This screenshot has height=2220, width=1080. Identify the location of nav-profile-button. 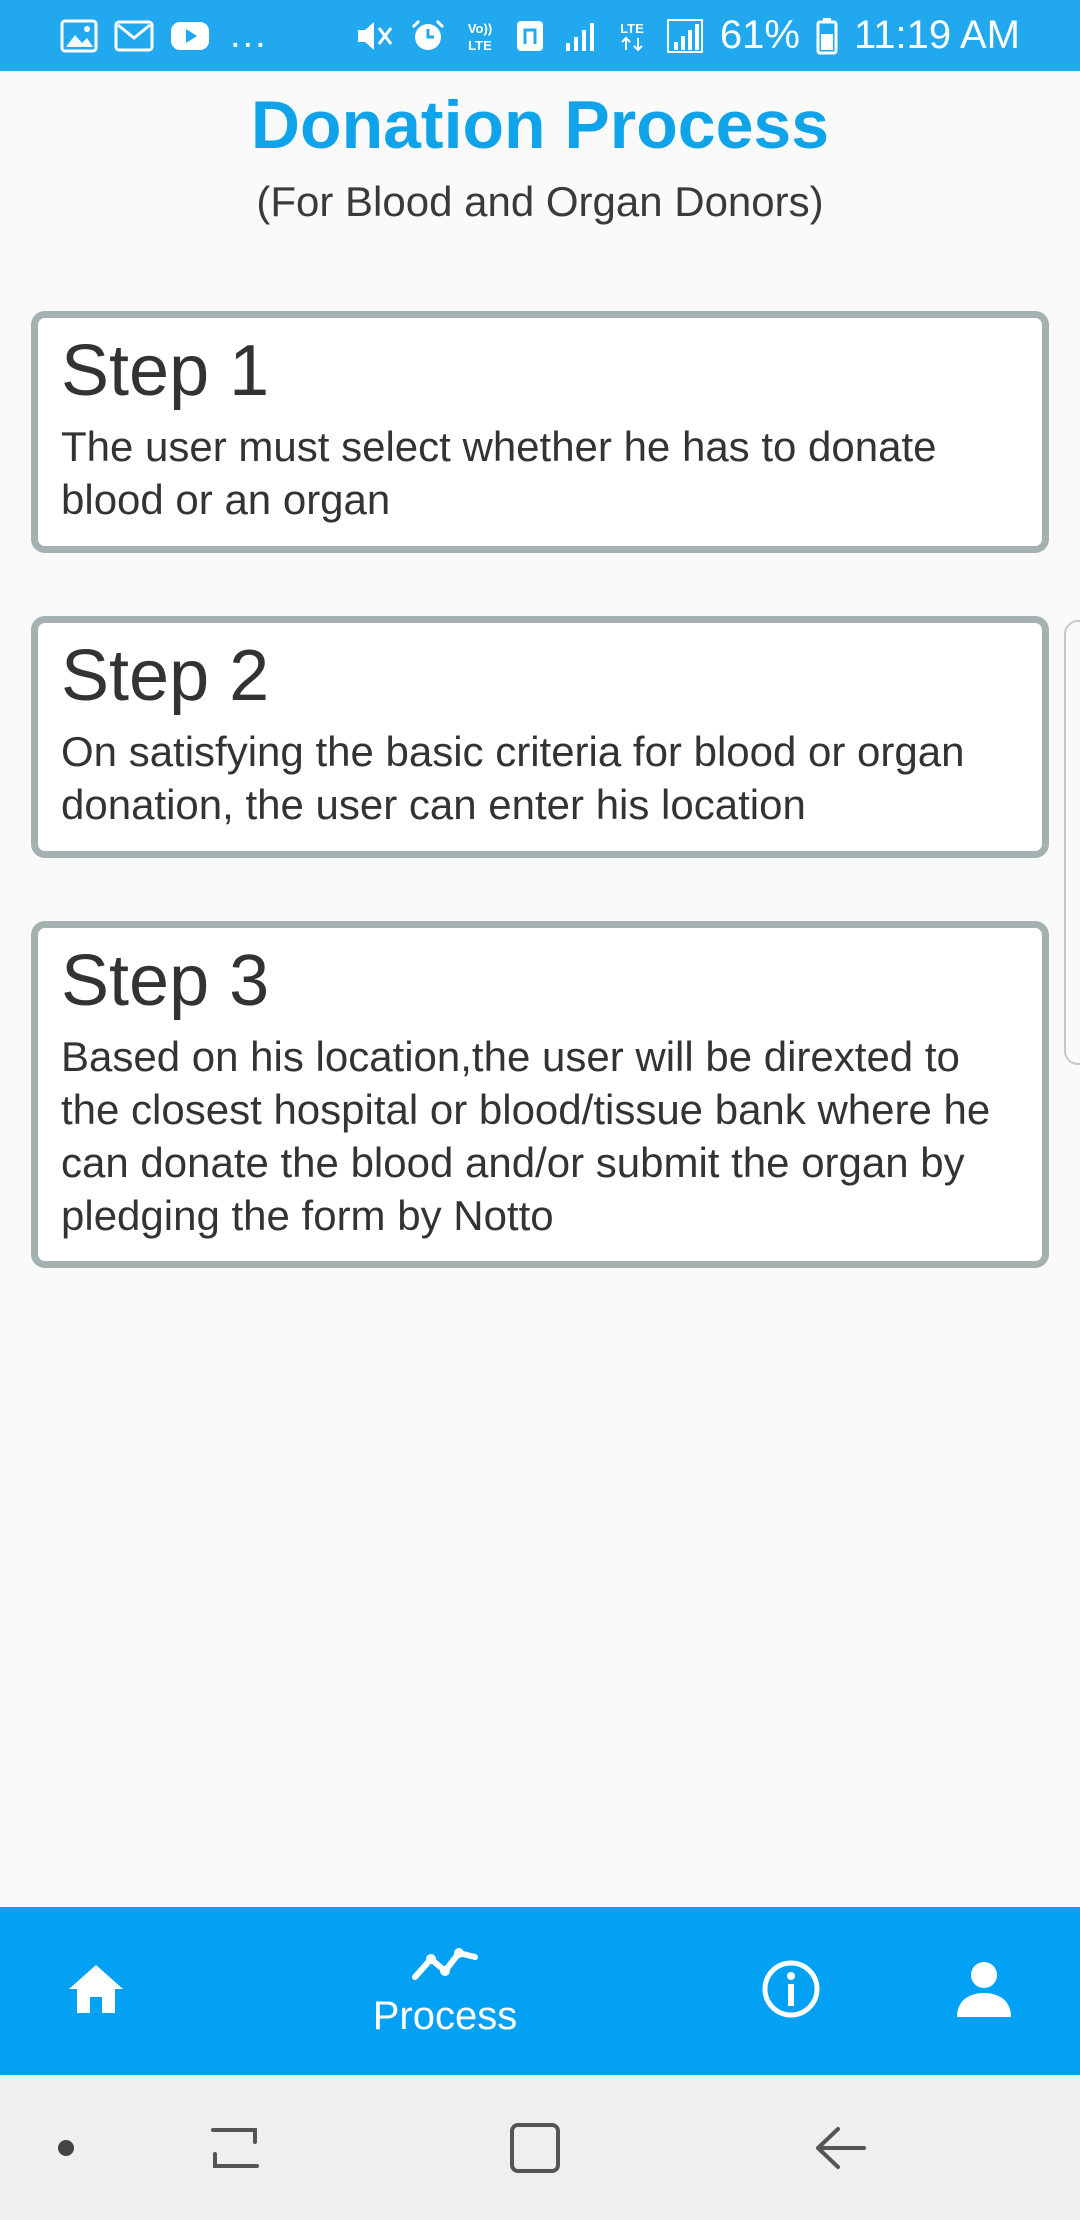
(984, 1991).